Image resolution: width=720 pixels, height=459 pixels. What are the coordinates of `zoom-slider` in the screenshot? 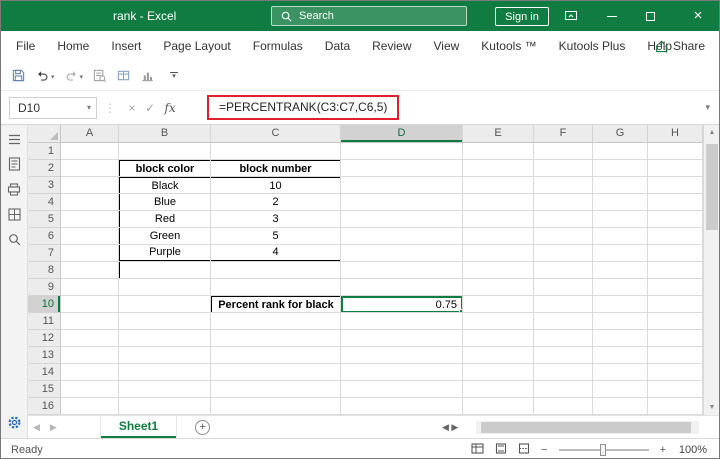 It's located at (603, 449).